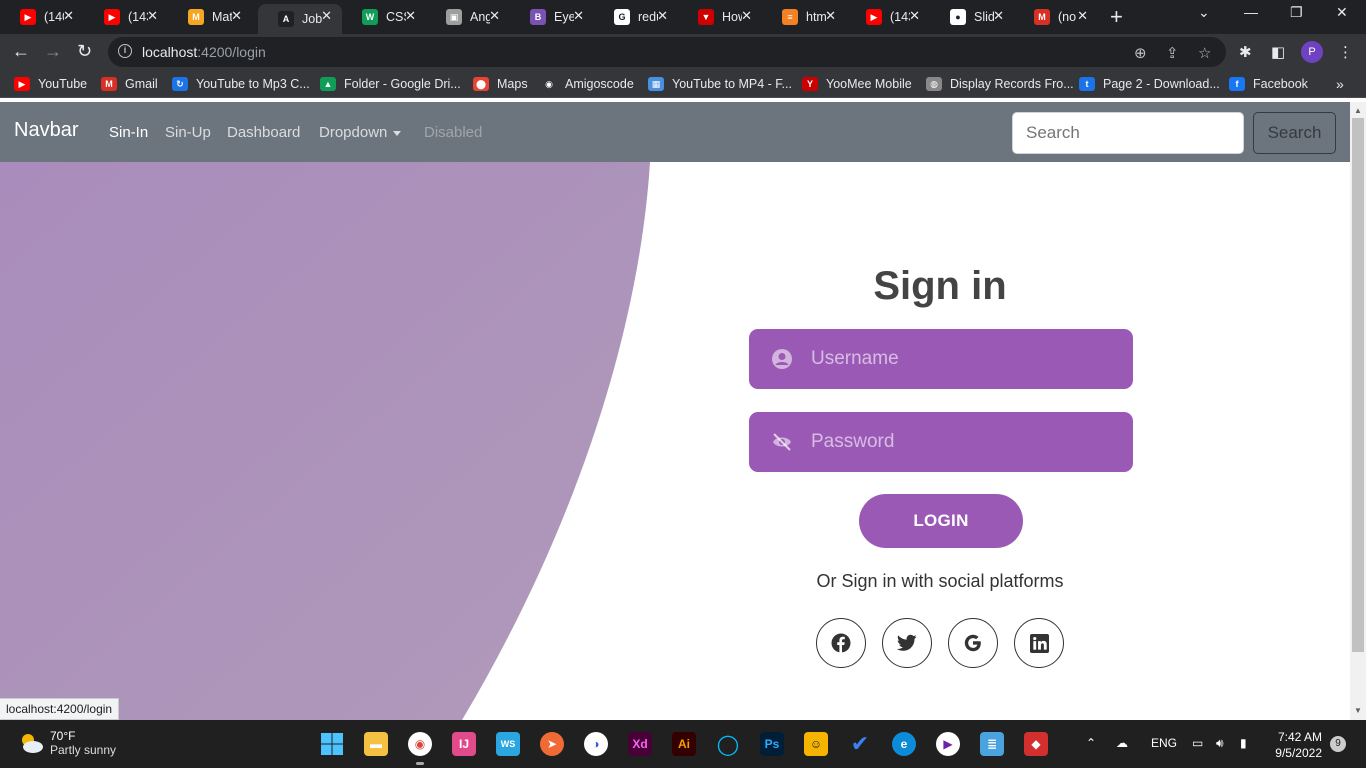  I want to click on login-button: LOGIN, so click(941, 521).